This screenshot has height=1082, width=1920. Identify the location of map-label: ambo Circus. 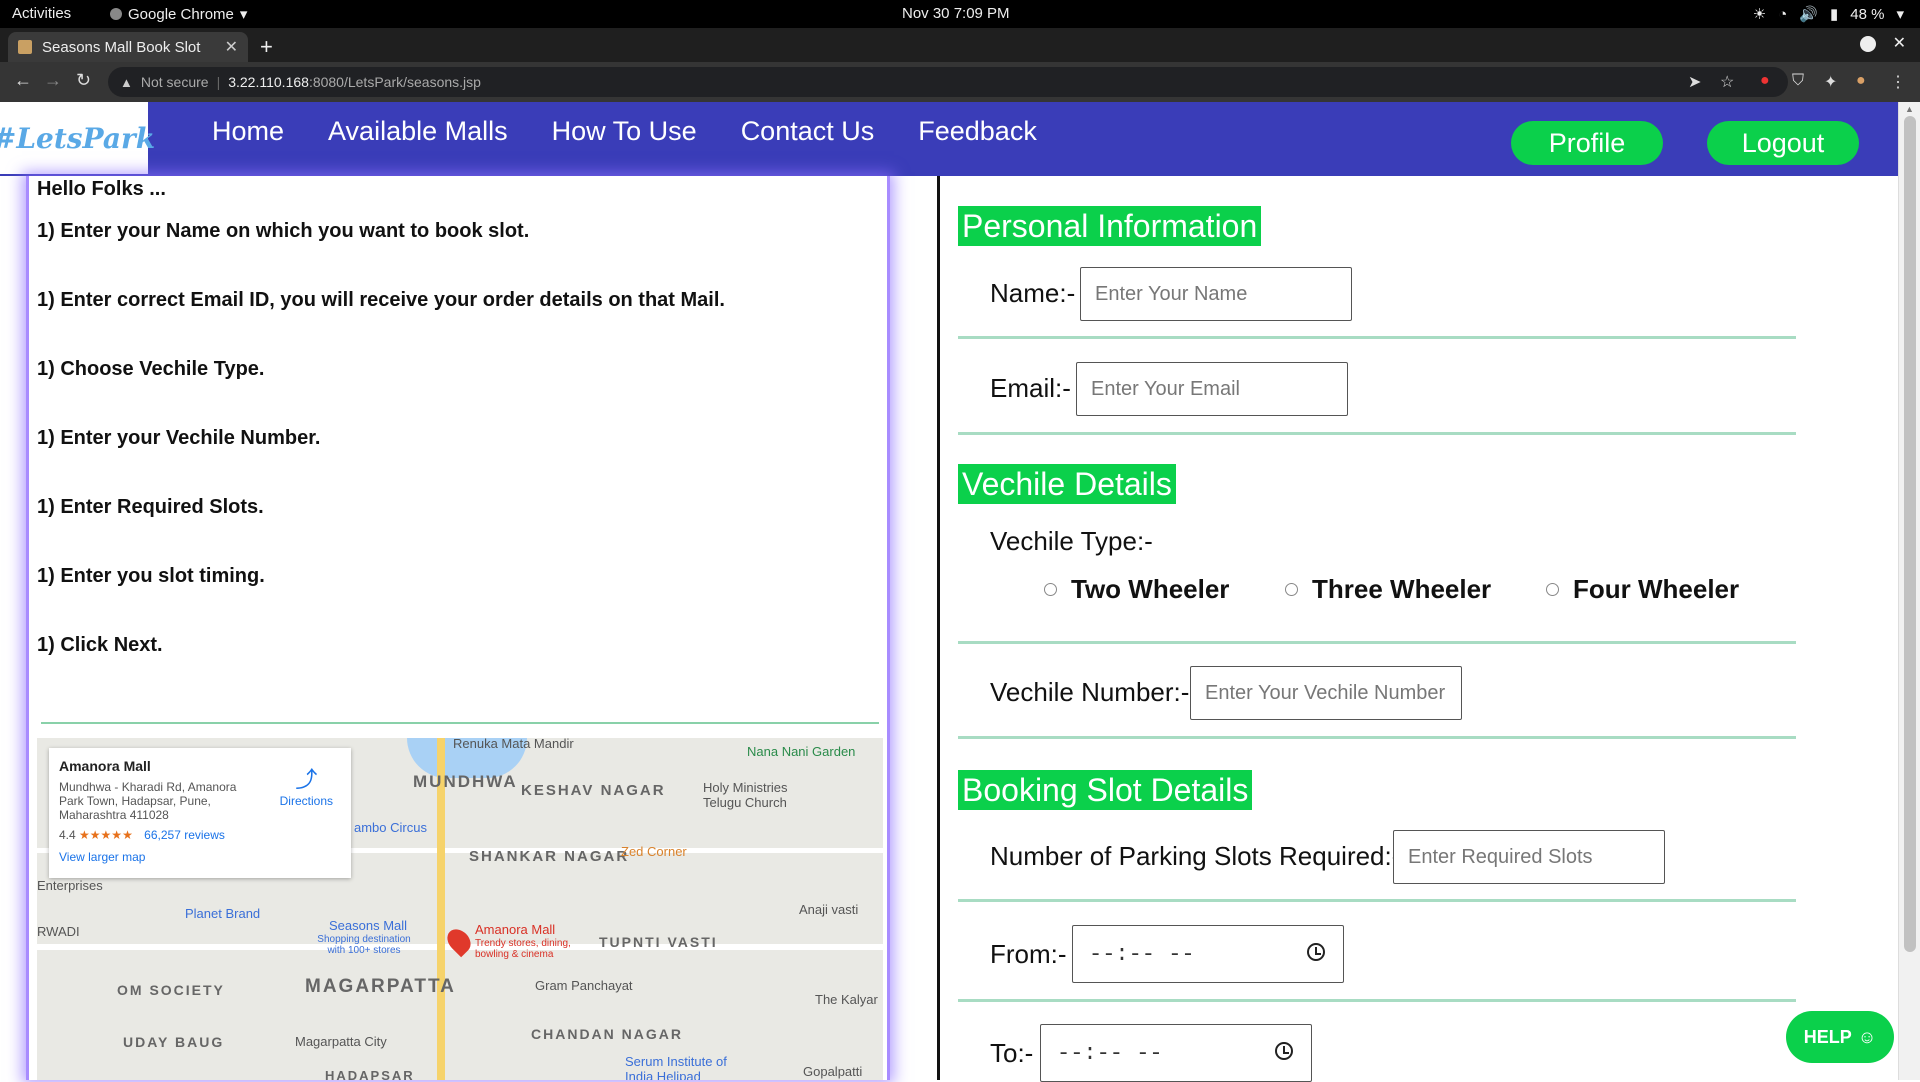
(390, 827).